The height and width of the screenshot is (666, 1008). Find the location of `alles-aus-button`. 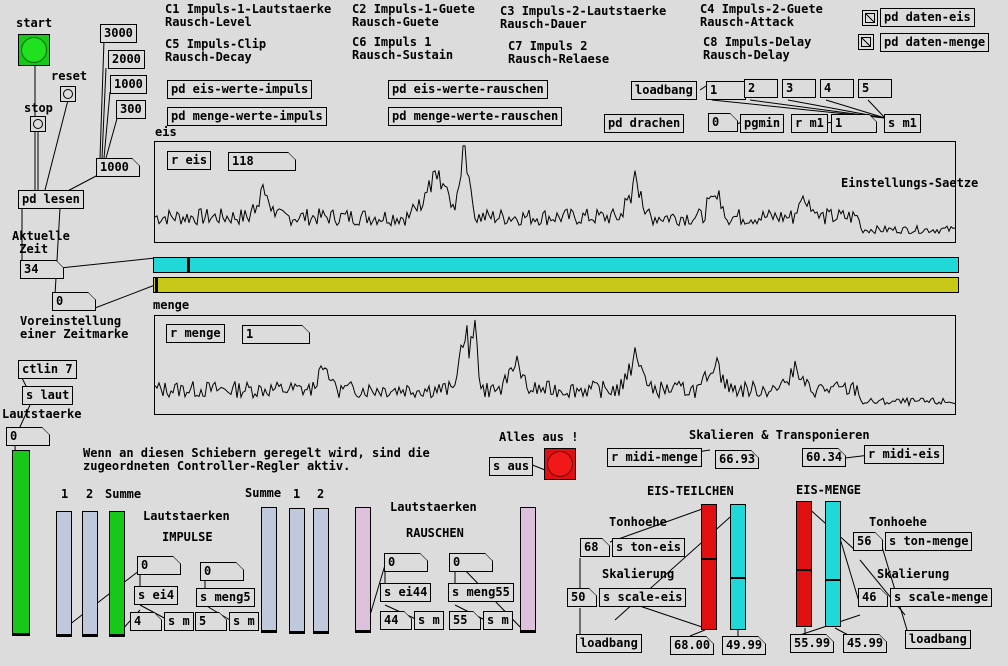

alles-aus-button is located at coordinates (560, 464).